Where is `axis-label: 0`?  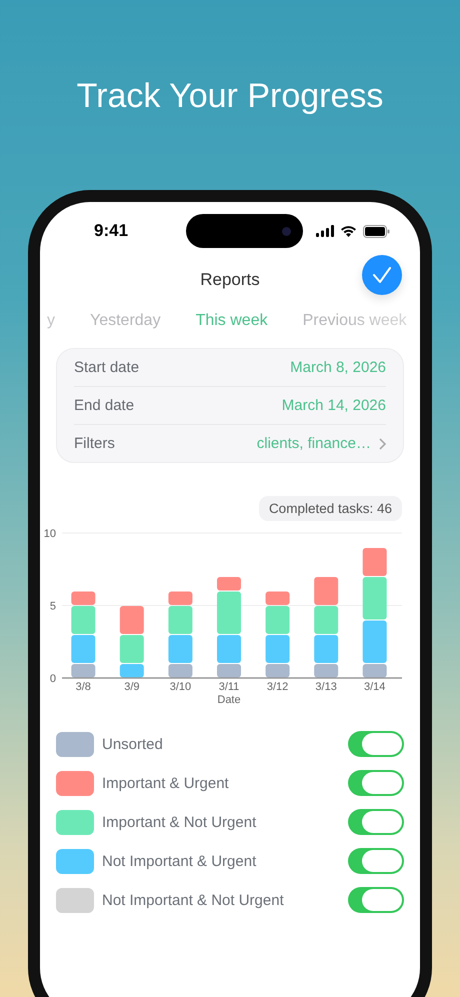
axis-label: 0 is located at coordinates (53, 679).